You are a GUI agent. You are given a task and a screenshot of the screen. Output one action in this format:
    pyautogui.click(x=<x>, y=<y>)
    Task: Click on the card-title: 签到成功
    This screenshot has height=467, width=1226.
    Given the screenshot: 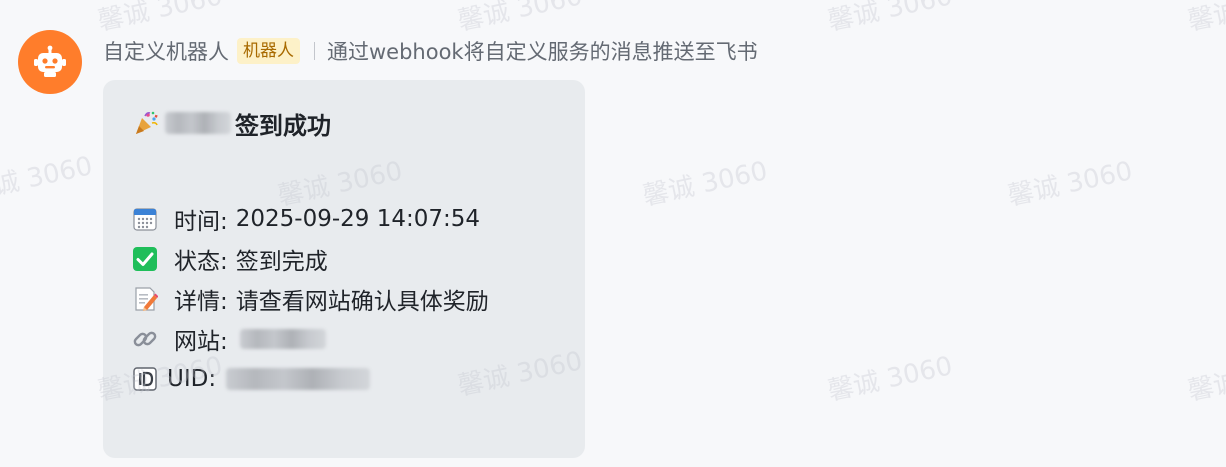 What is the action you would take?
    pyautogui.click(x=231, y=123)
    